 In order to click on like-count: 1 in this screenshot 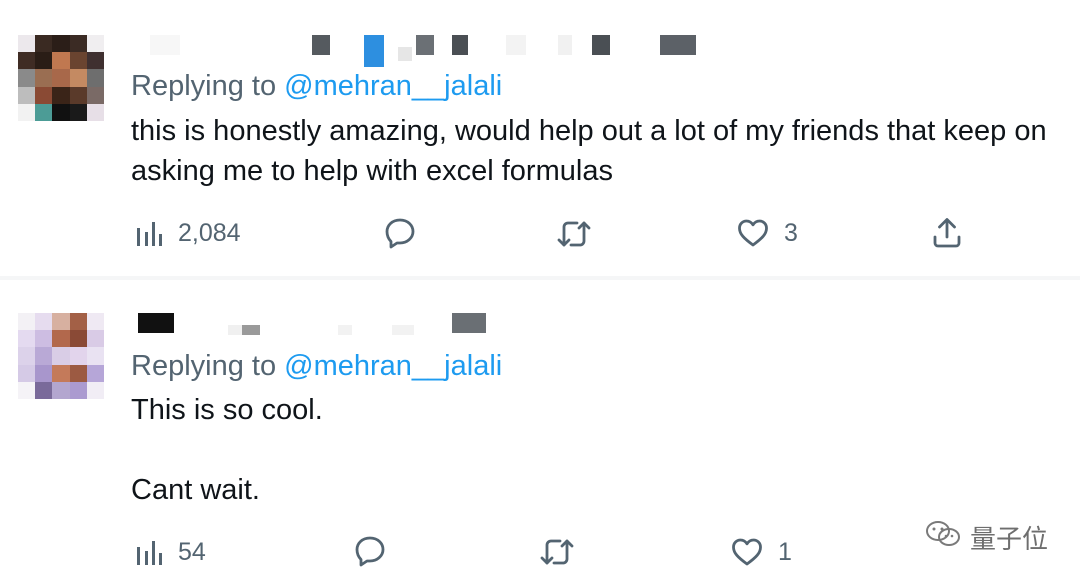, I will do `click(785, 551)`.